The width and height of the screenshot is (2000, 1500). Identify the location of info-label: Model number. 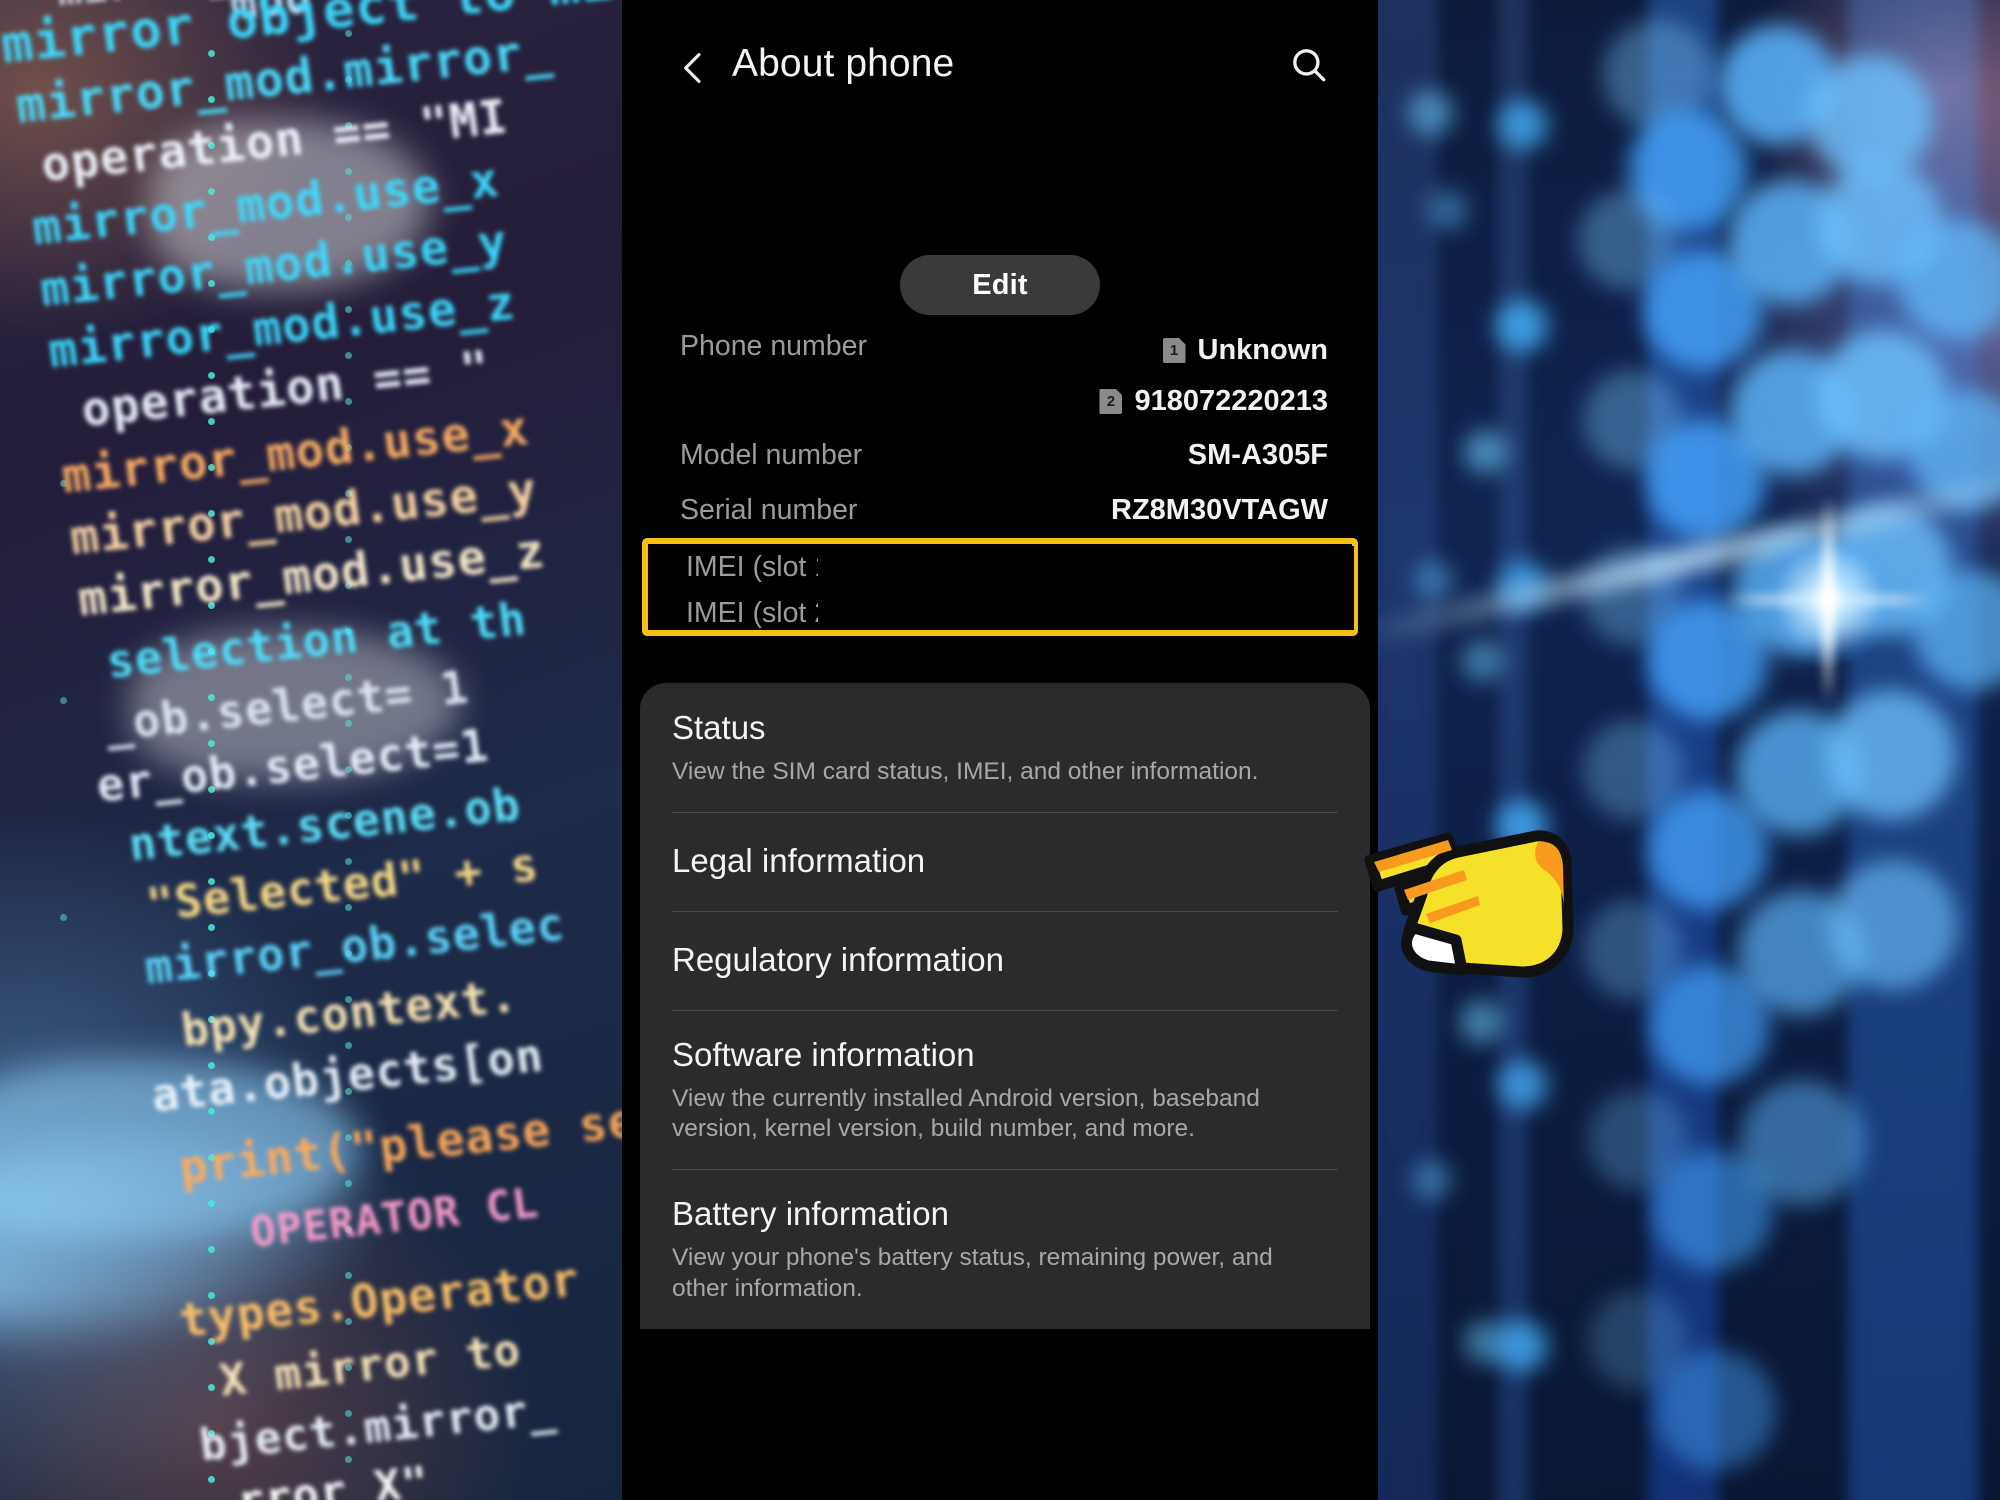
(771, 455).